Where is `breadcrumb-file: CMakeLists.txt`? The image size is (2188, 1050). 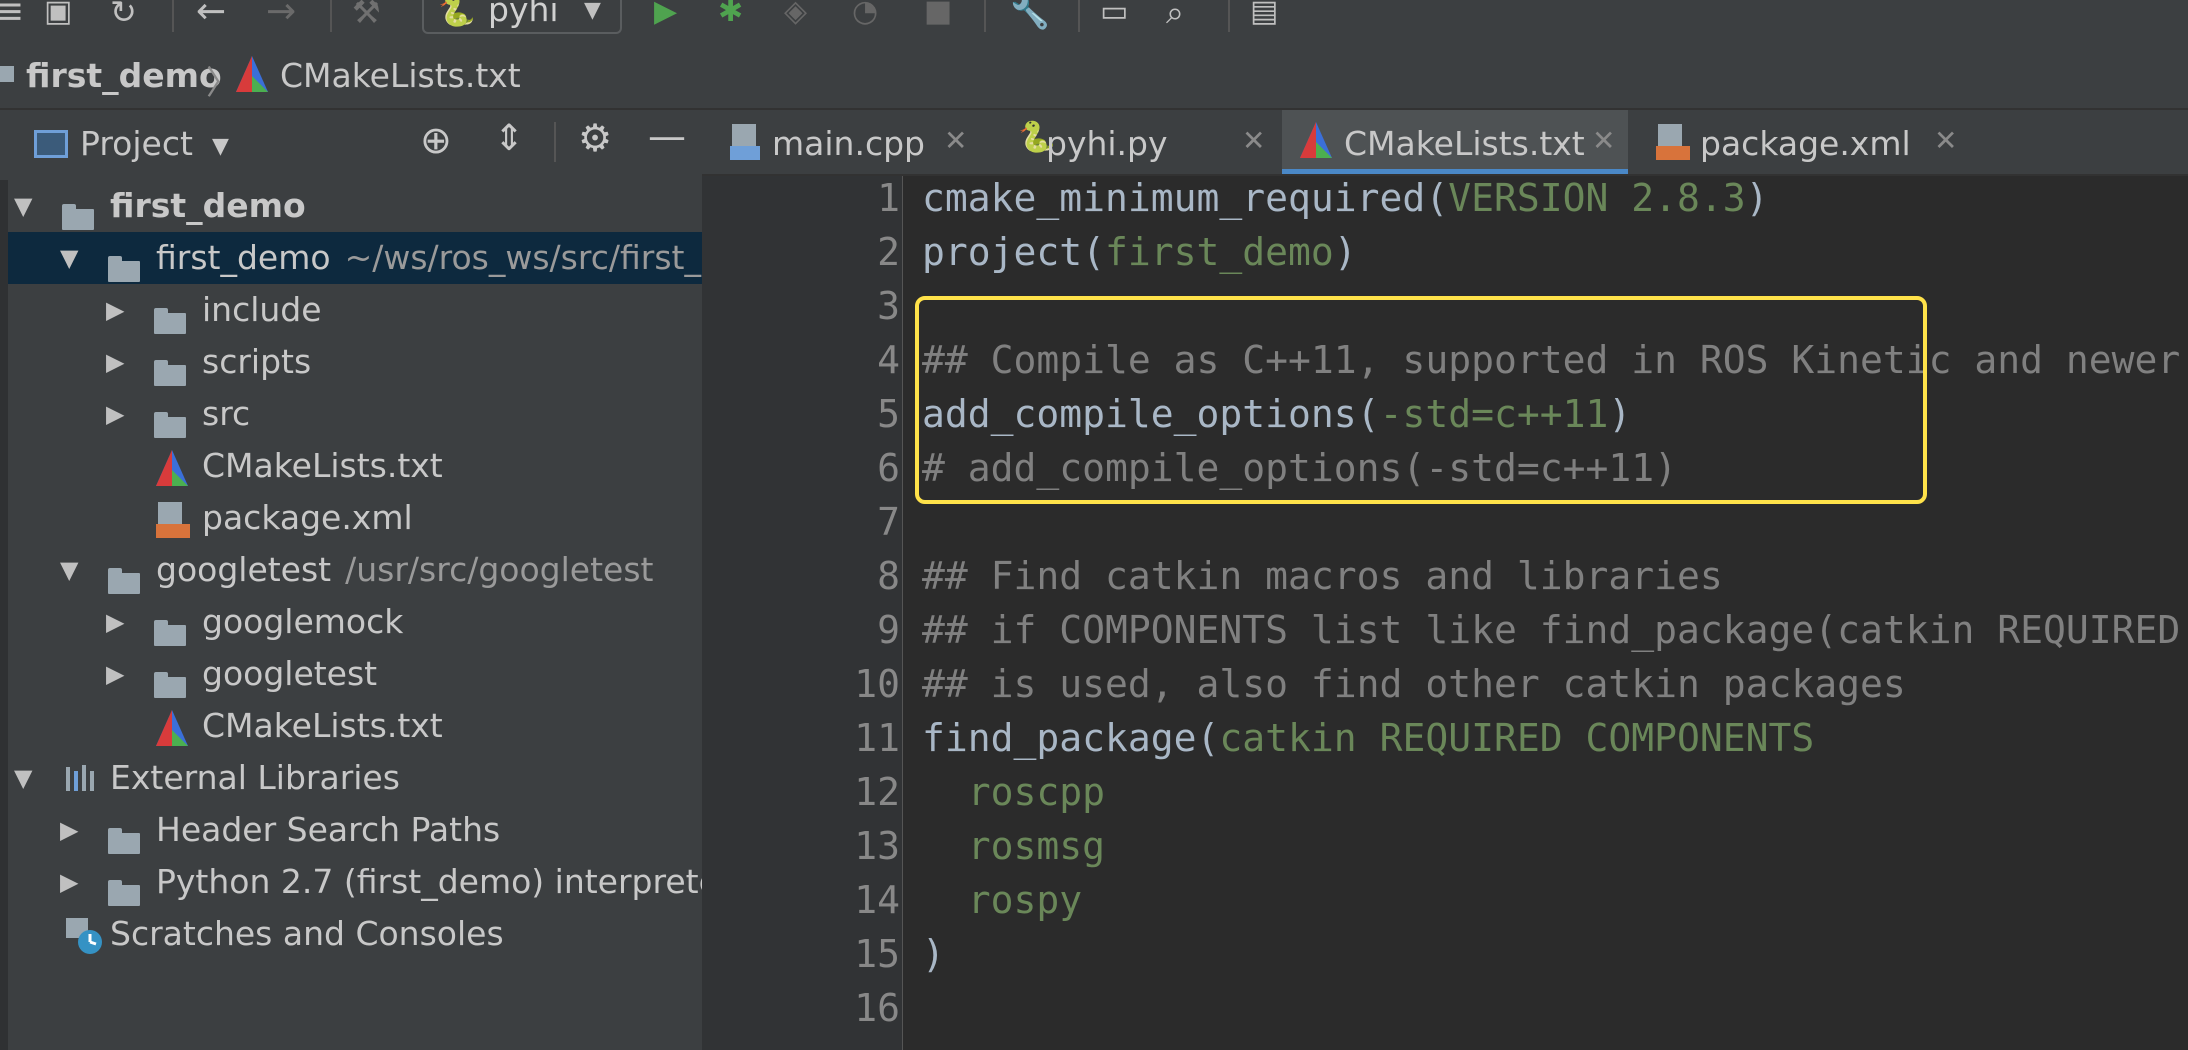
breadcrumb-file: CMakeLists.txt is located at coordinates (400, 75).